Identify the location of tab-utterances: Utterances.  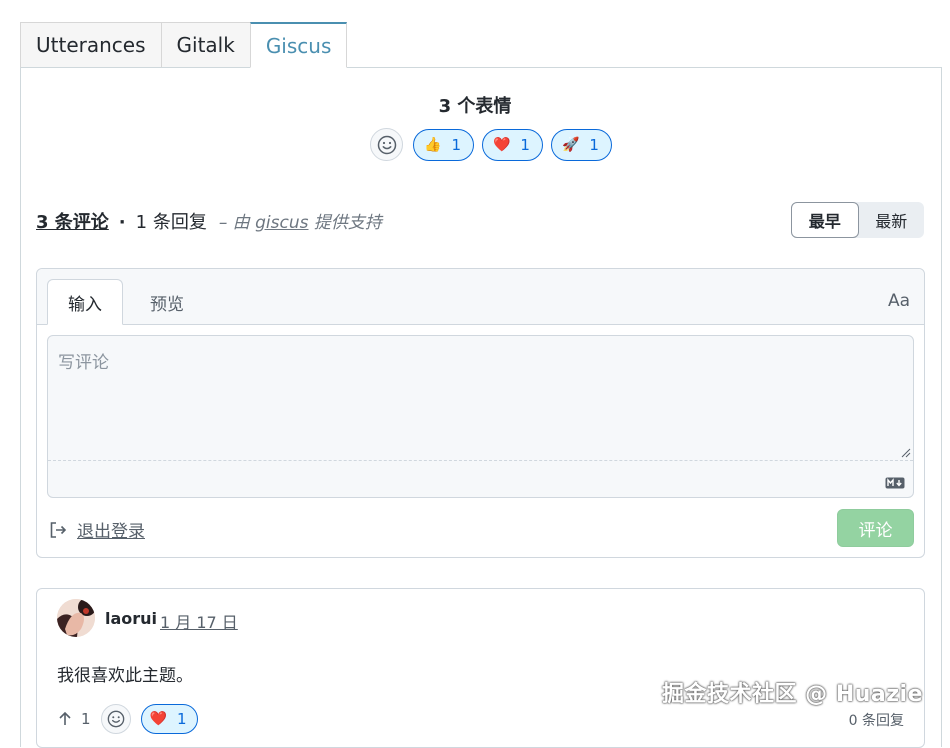
(91, 45).